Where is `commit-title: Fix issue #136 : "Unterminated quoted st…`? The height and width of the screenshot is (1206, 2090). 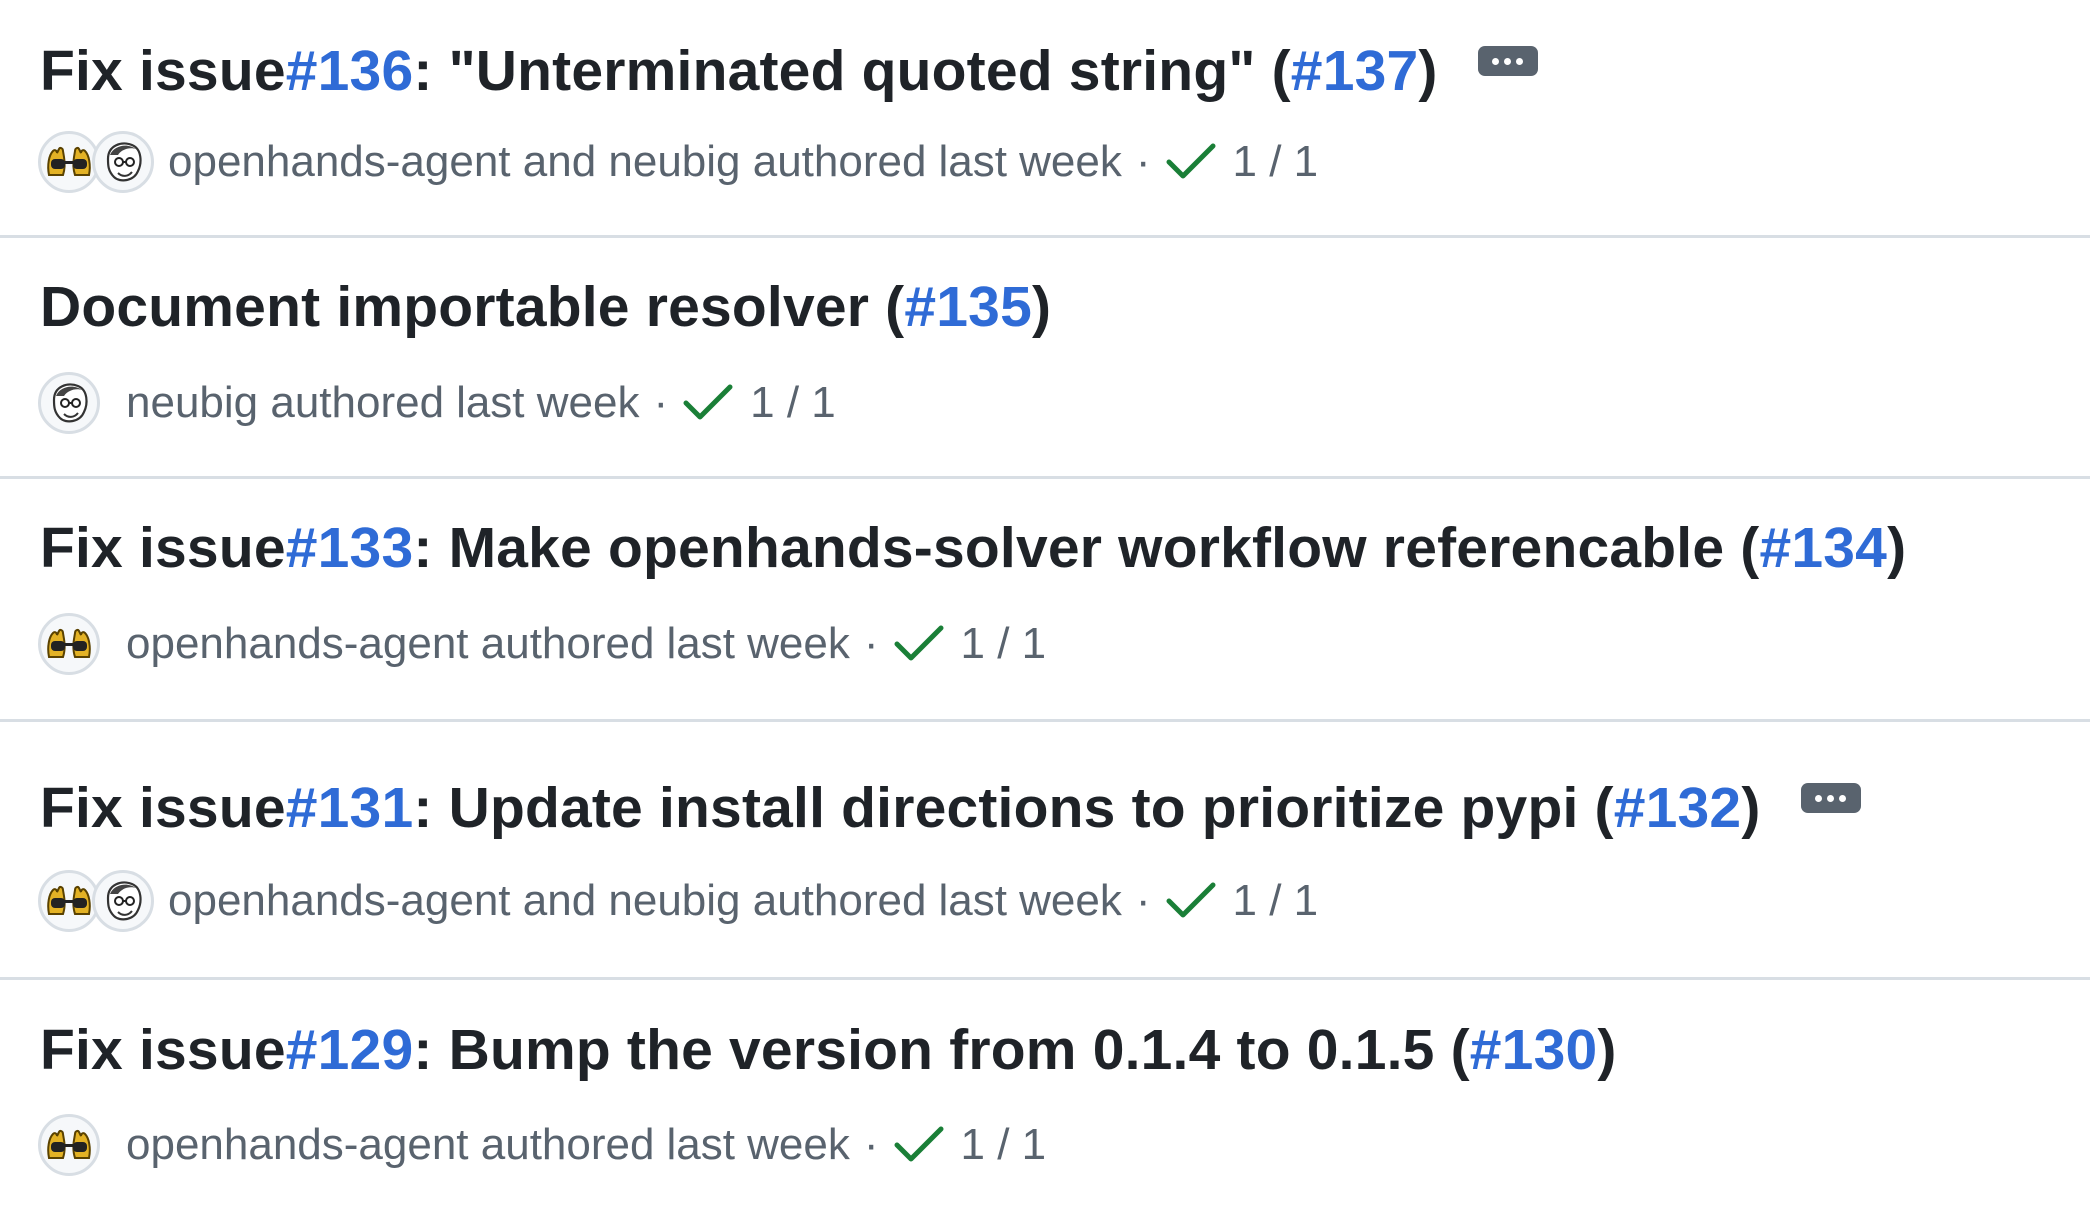
commit-title: Fix issue #136 : "Unterminated quoted st… is located at coordinates (789, 71).